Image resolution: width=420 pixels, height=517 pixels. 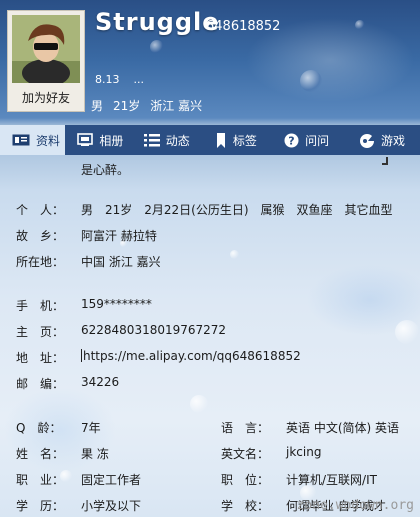 I want to click on position-label: 职 位：, so click(x=245, y=480).